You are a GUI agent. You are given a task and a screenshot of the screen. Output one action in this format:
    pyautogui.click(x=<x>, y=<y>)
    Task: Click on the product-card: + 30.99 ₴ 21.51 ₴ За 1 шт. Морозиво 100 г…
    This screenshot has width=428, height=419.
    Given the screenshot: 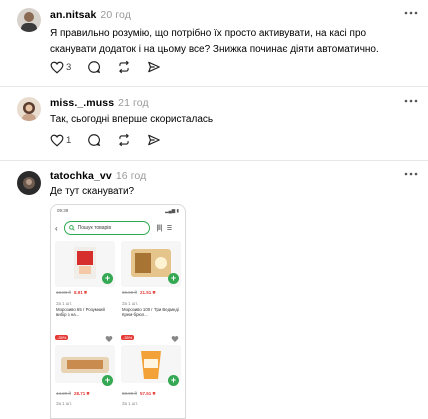 What is the action you would take?
    pyautogui.click(x=151, y=283)
    